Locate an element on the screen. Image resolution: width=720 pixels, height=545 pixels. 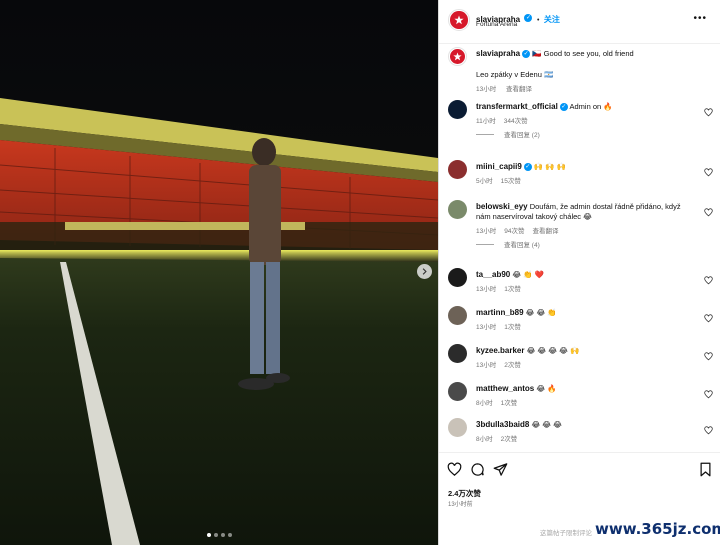
view-replies-link: 查看回复 (2) is located at coordinates (508, 134).